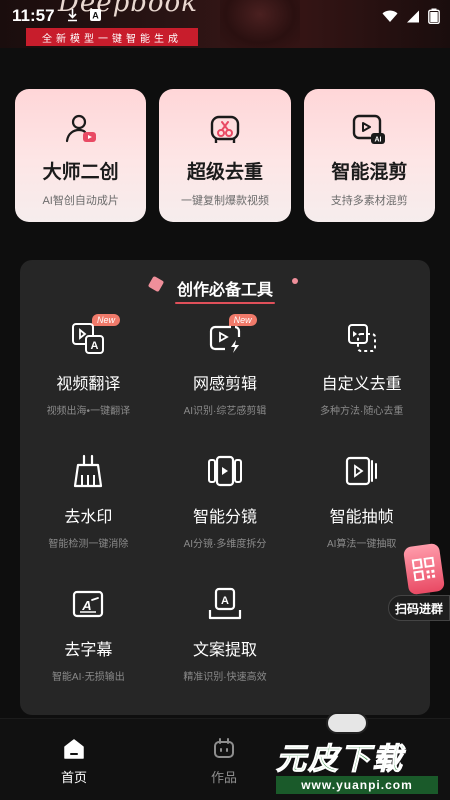 The image size is (450, 800). What do you see at coordinates (224, 761) in the screenshot?
I see `nav-works: 作品` at bounding box center [224, 761].